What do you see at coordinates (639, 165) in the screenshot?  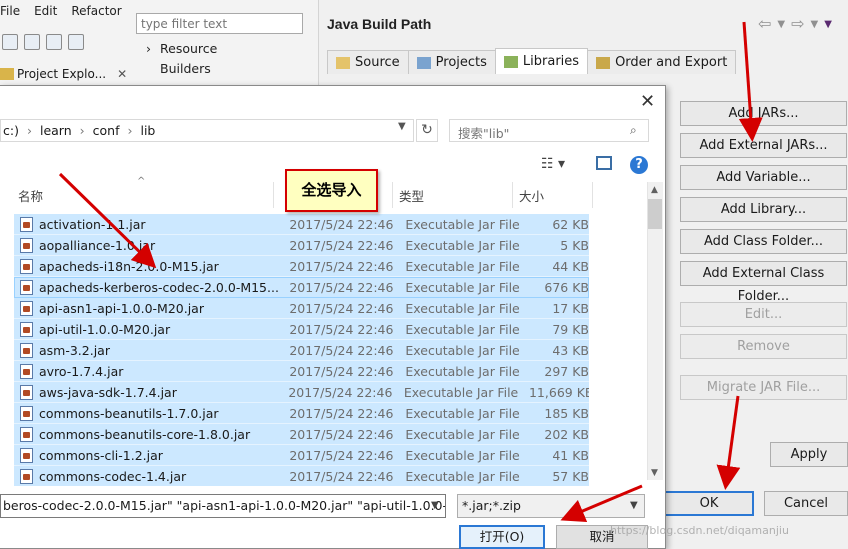 I see `help-icon: ?` at bounding box center [639, 165].